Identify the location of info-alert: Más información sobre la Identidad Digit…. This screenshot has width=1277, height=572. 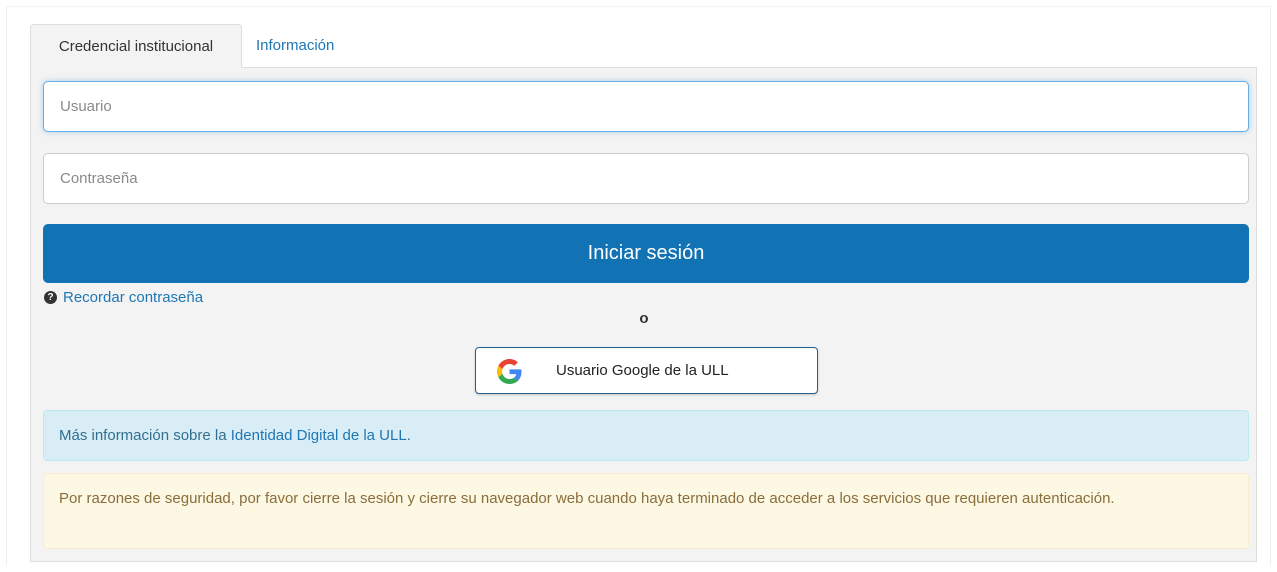
(646, 435).